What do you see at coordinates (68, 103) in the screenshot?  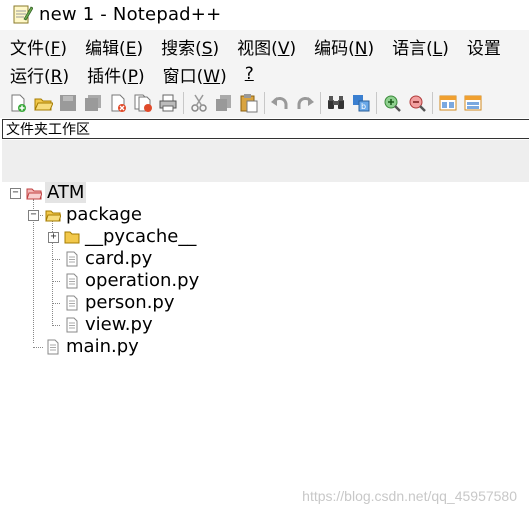 I see `save-icon` at bounding box center [68, 103].